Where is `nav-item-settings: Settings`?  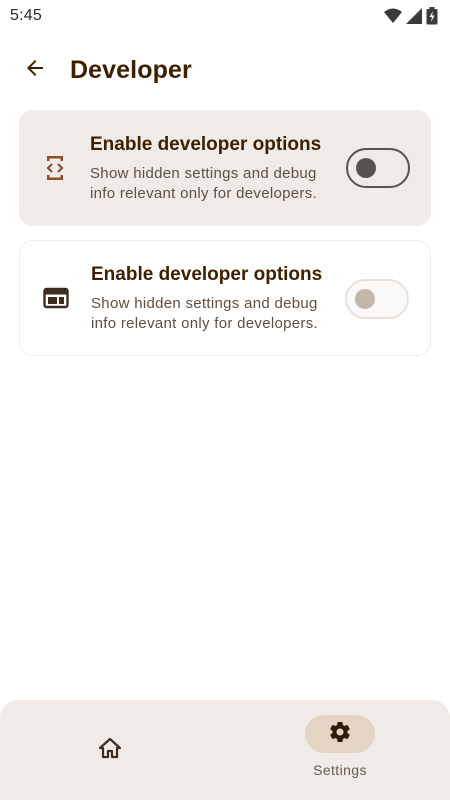
nav-item-settings: Settings is located at coordinates (340, 750).